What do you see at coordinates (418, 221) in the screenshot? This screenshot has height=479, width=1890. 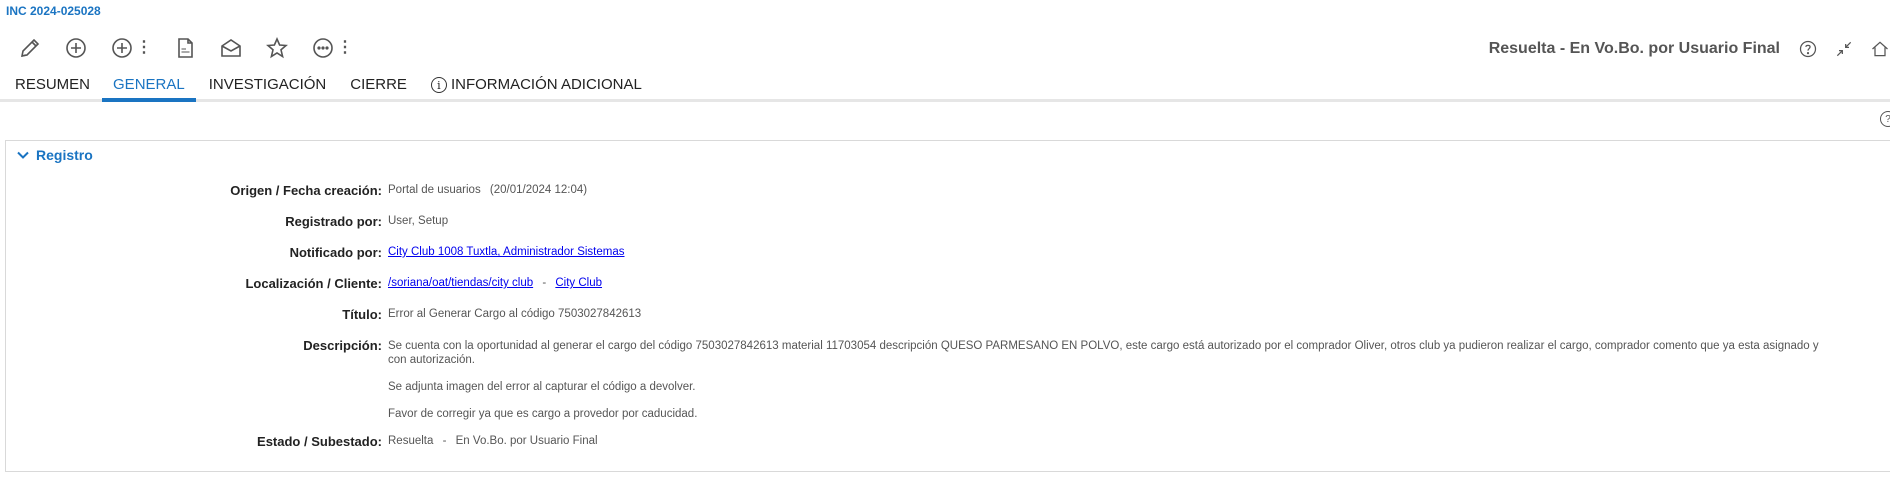 I see `registrado-value: User, Setup` at bounding box center [418, 221].